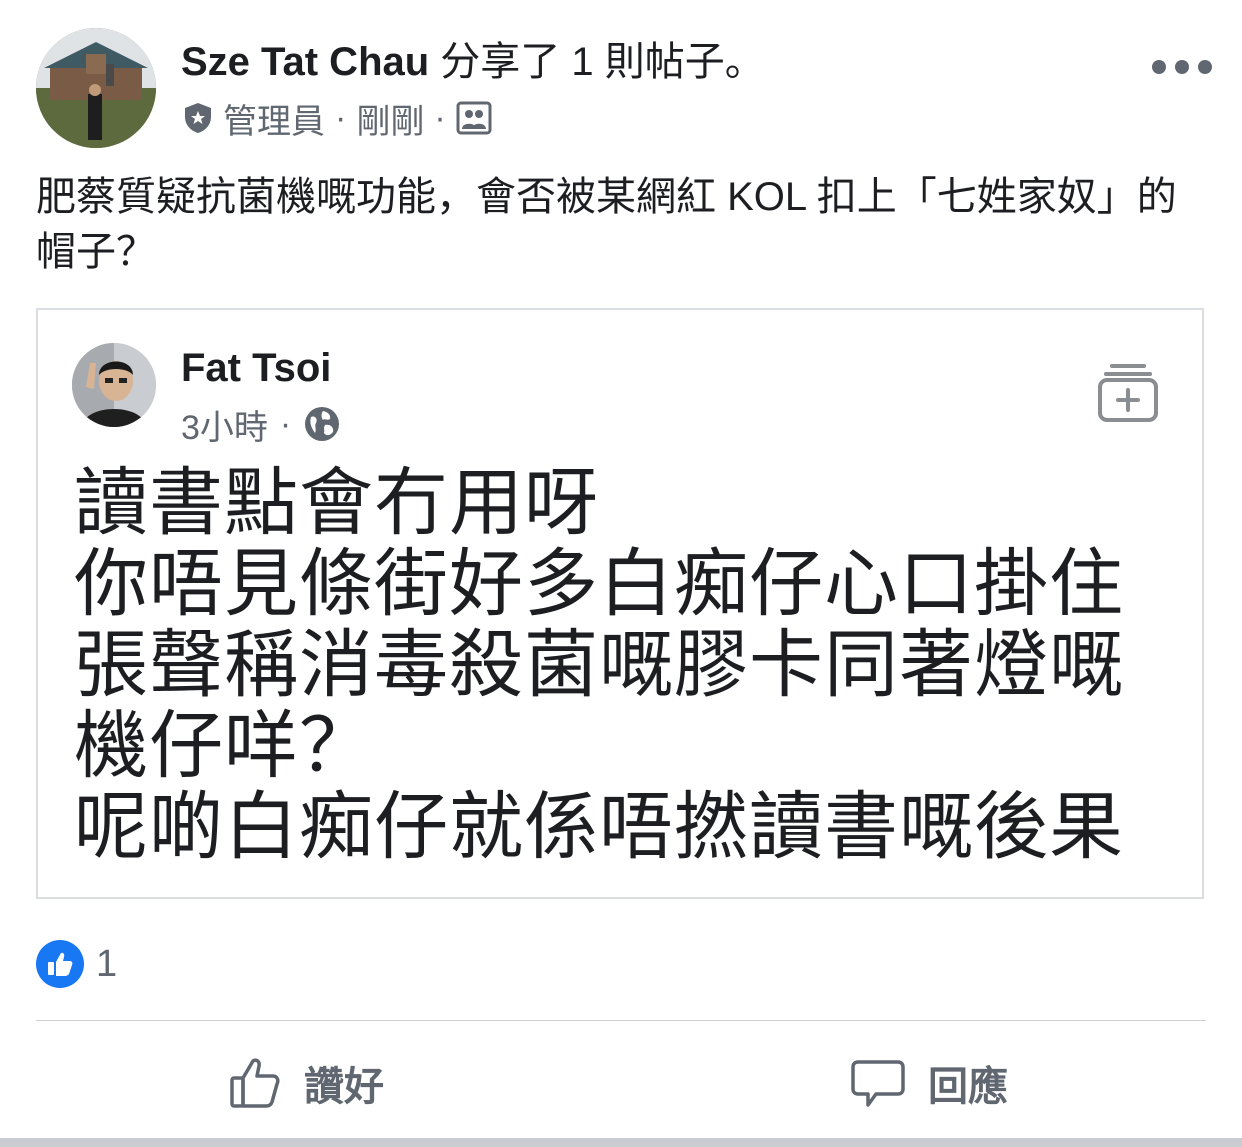 The width and height of the screenshot is (1242, 1147). What do you see at coordinates (114, 385) in the screenshot?
I see `shared-author-avatar` at bounding box center [114, 385].